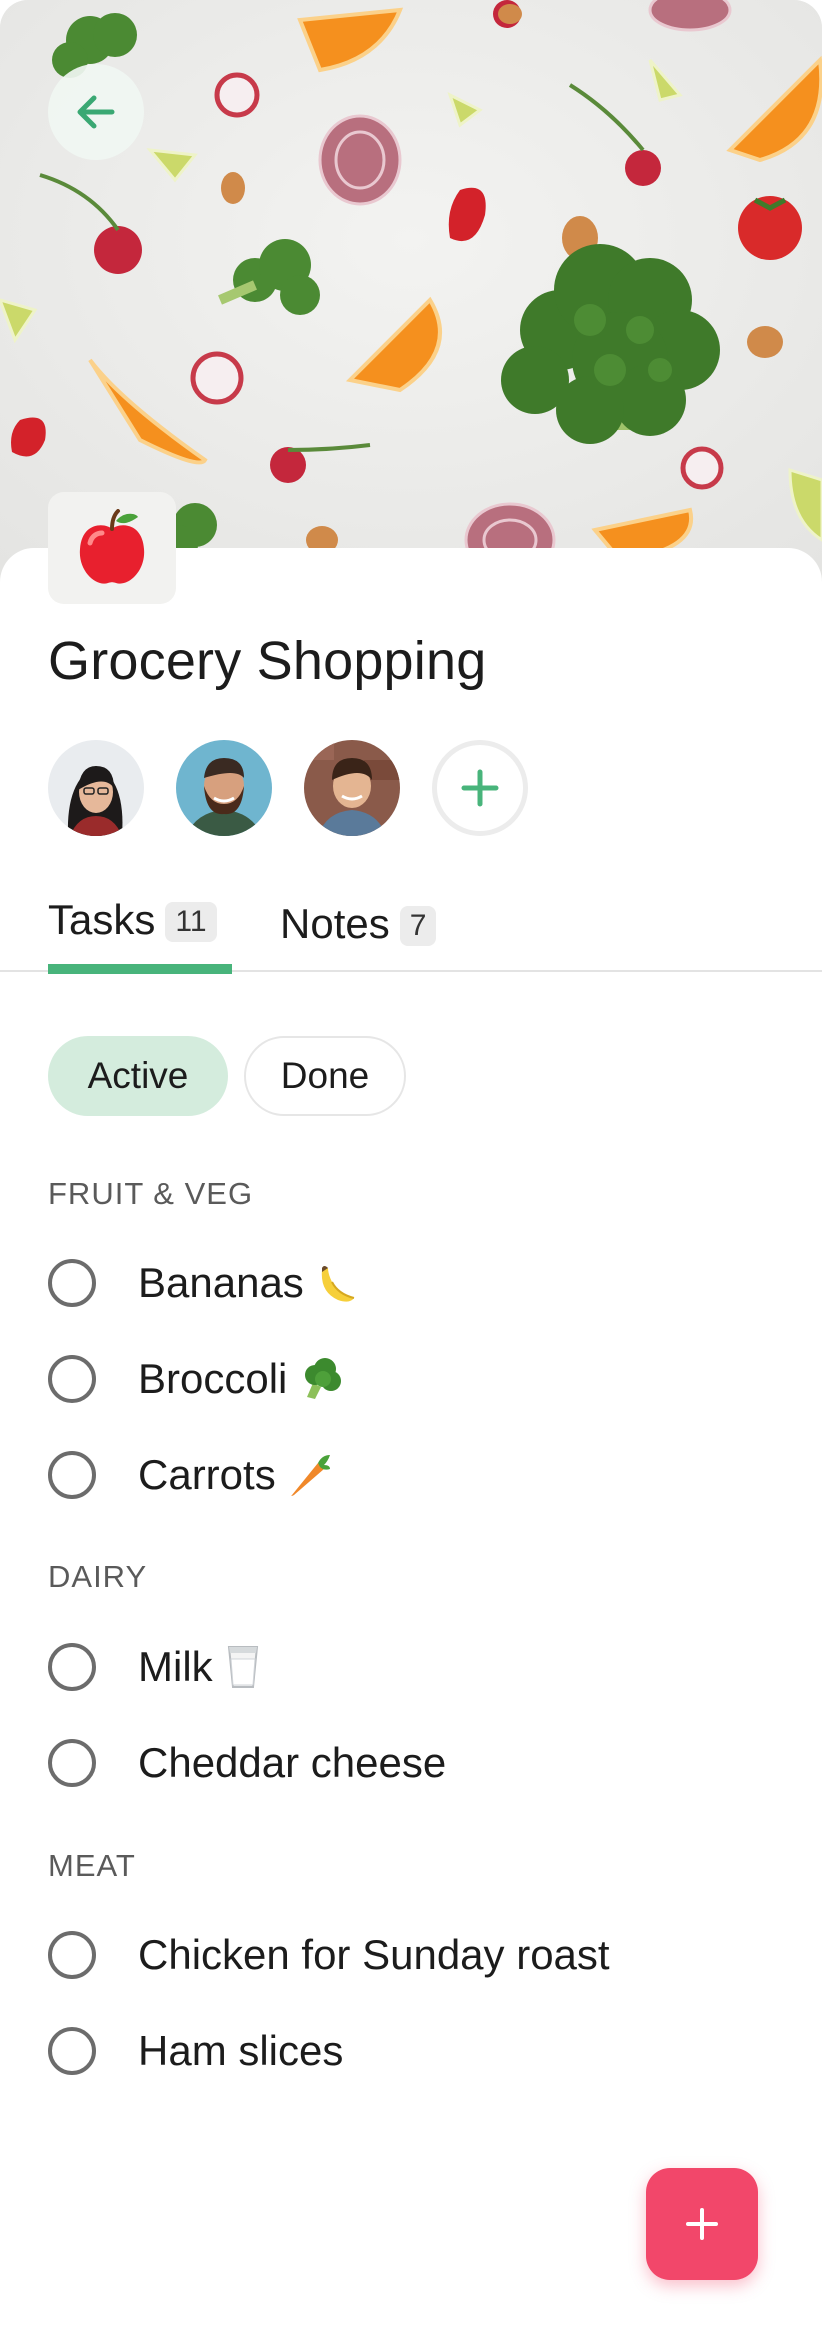 This screenshot has height=2344, width=822. Describe the element at coordinates (221, 1282) in the screenshot. I see `task-text: Bananas` at that location.